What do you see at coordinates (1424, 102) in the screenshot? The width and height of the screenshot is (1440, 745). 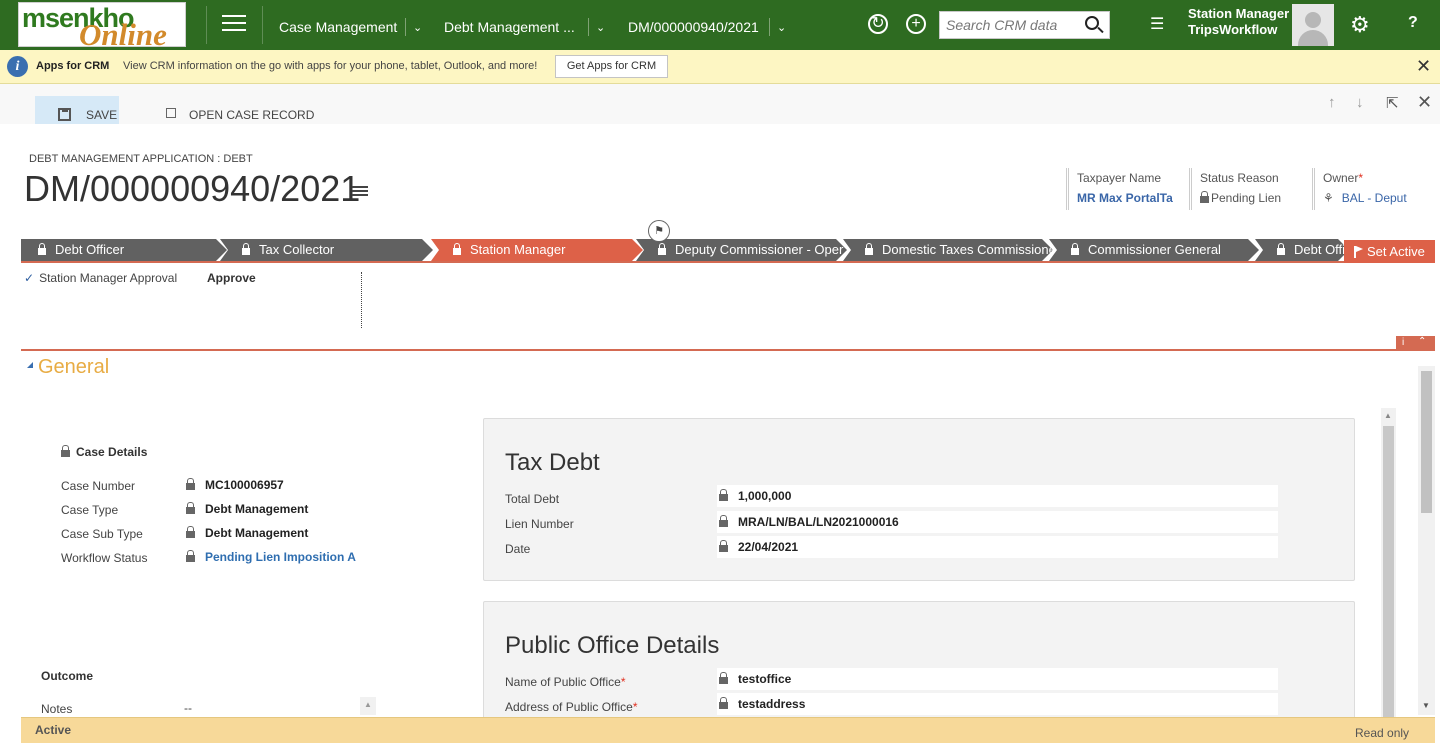 I see `close-record-icon: ✕` at bounding box center [1424, 102].